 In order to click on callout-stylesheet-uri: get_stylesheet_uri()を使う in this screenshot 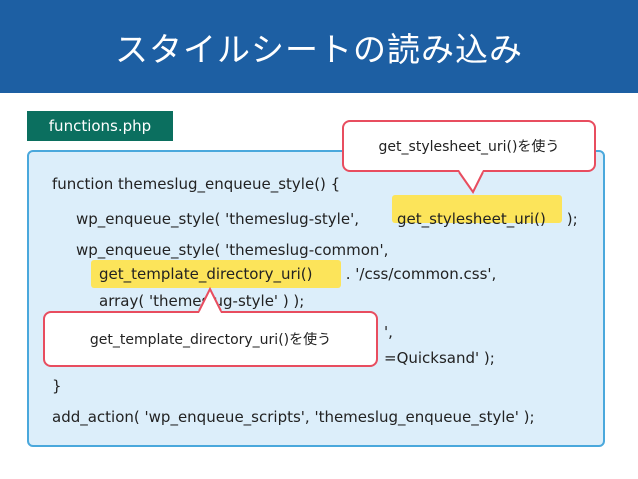, I will do `click(469, 146)`.